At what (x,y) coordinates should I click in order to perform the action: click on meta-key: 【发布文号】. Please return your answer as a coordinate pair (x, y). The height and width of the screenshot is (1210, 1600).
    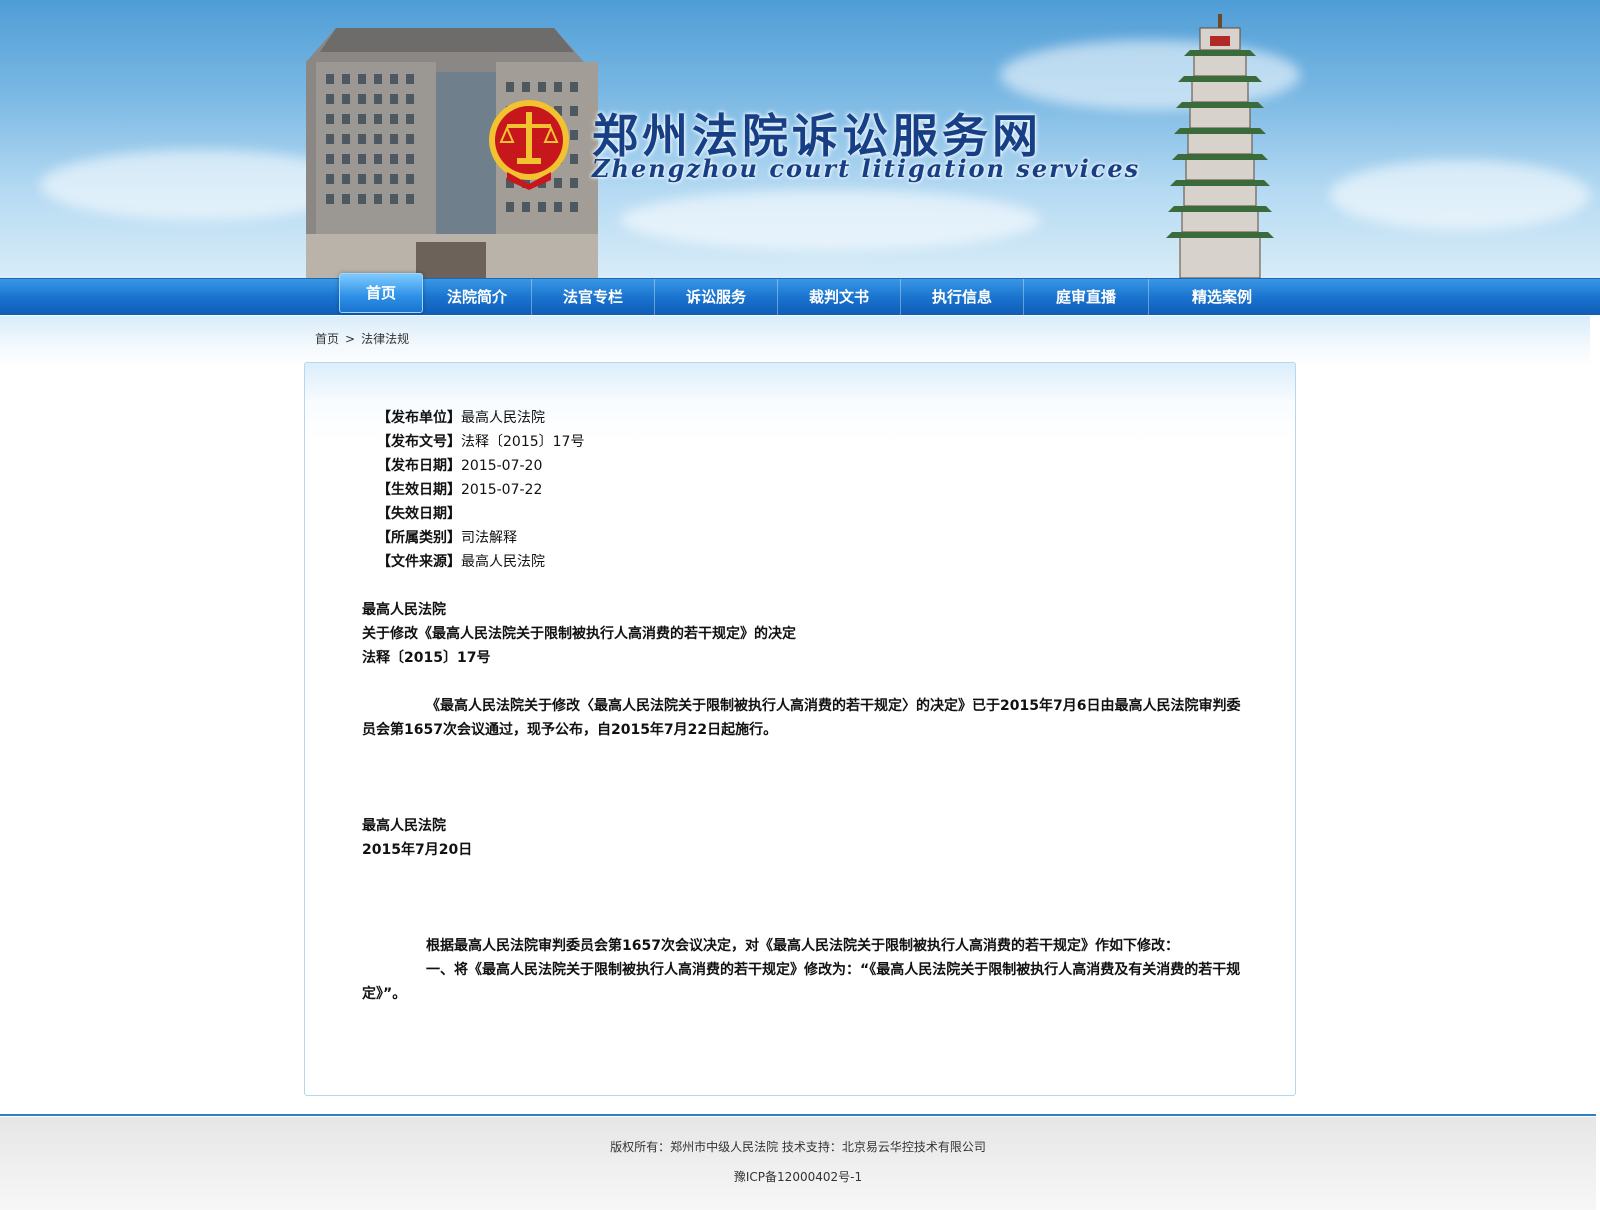
    Looking at the image, I should click on (419, 442).